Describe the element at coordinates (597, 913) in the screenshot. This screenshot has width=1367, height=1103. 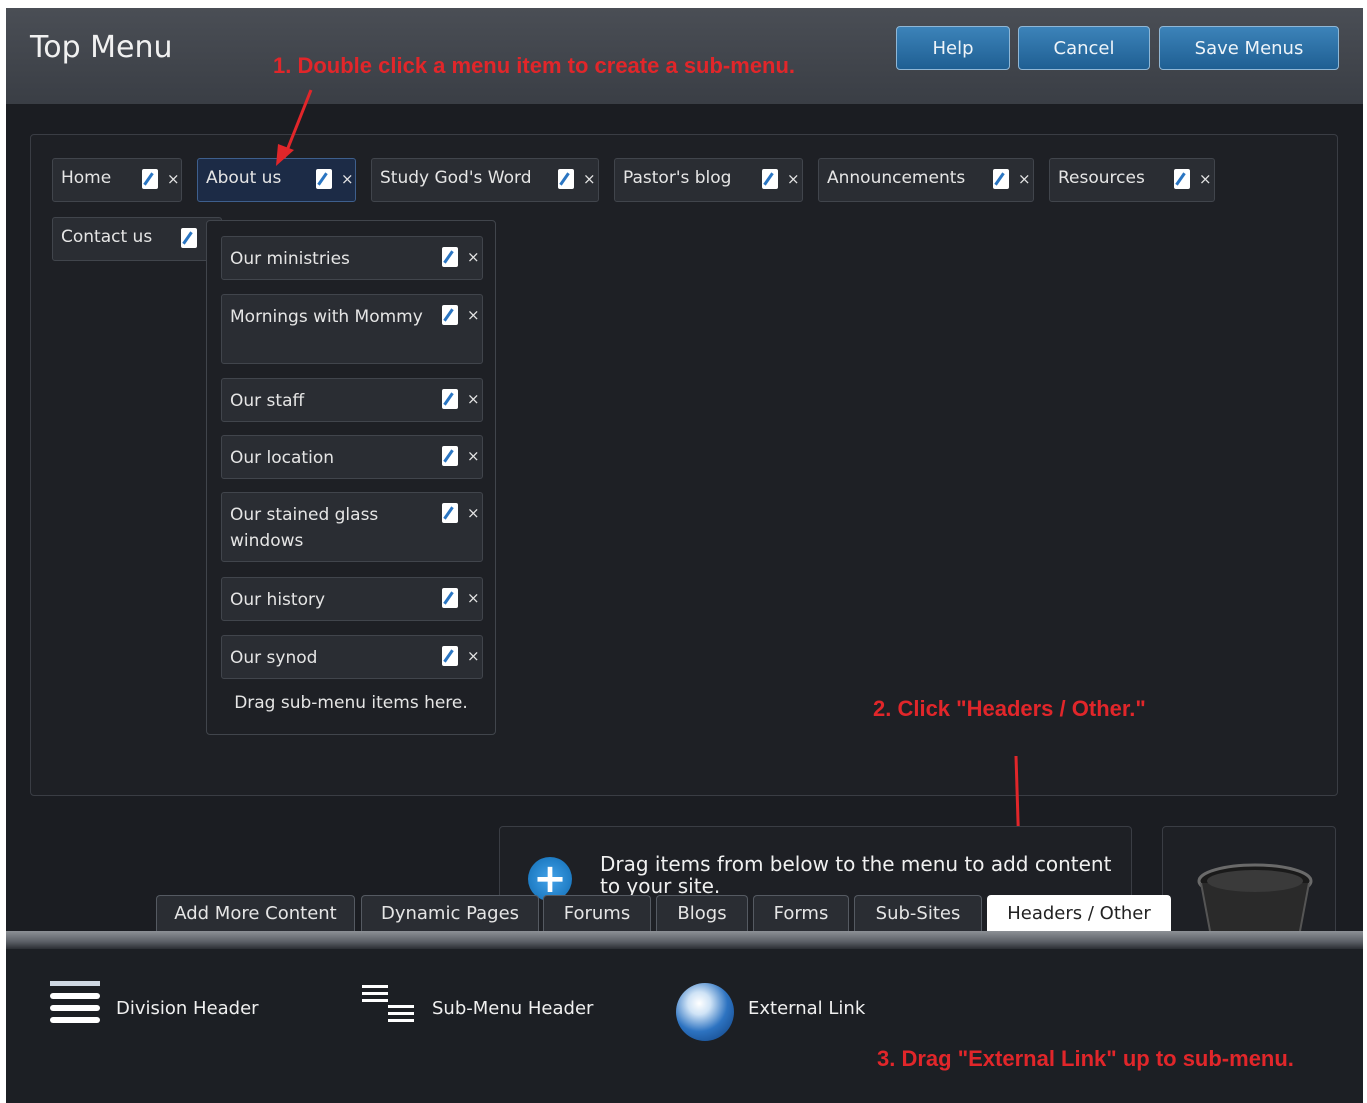
I see `tab-forums: Forums` at that location.